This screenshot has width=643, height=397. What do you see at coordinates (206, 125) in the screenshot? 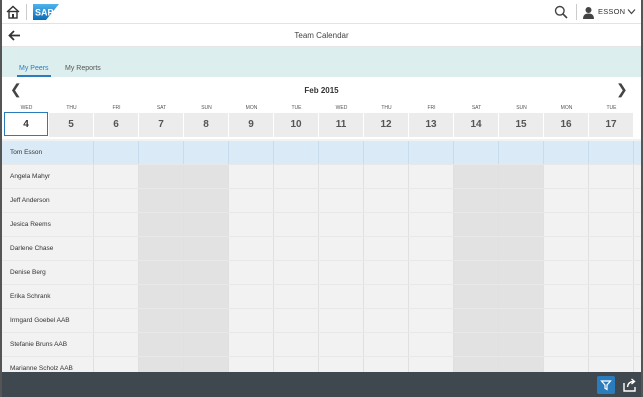
I see `day-cell: 8` at bounding box center [206, 125].